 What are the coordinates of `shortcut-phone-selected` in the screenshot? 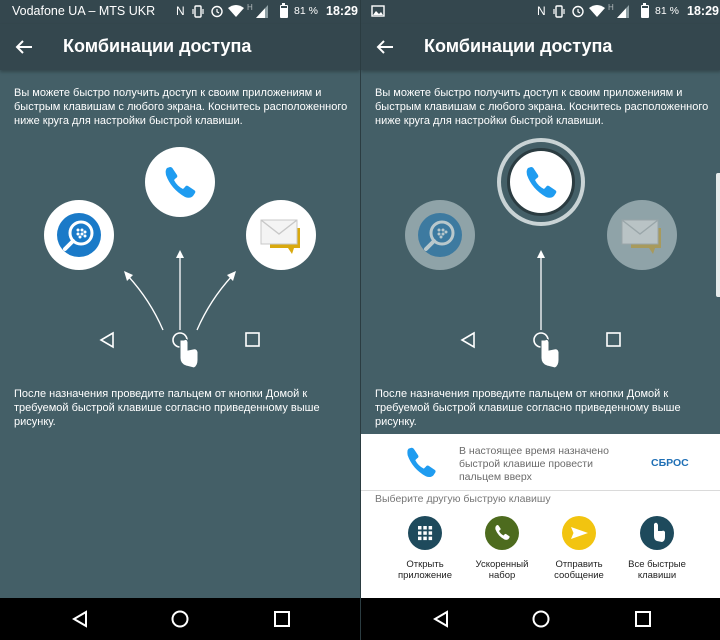 It's located at (541, 182).